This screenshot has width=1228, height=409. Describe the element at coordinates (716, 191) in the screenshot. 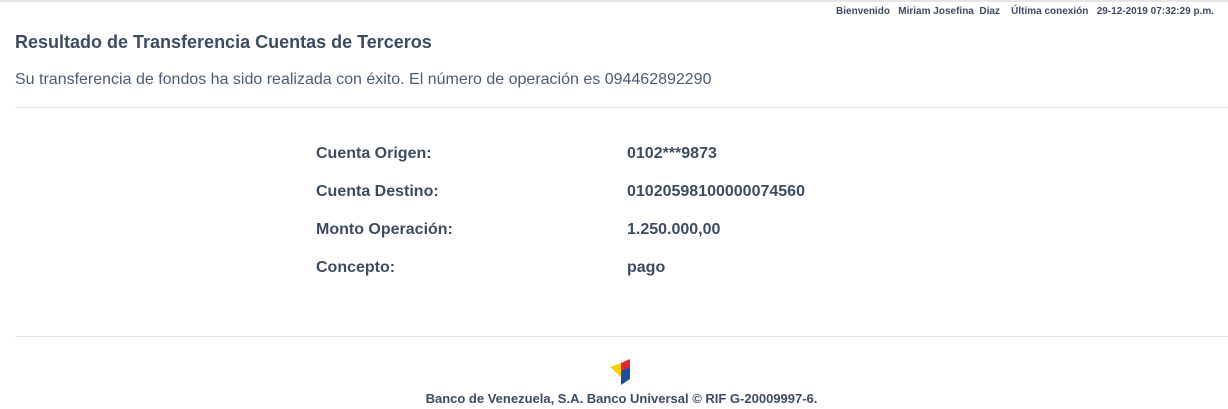

I see `destination-account-value: 01020598100000074560` at that location.